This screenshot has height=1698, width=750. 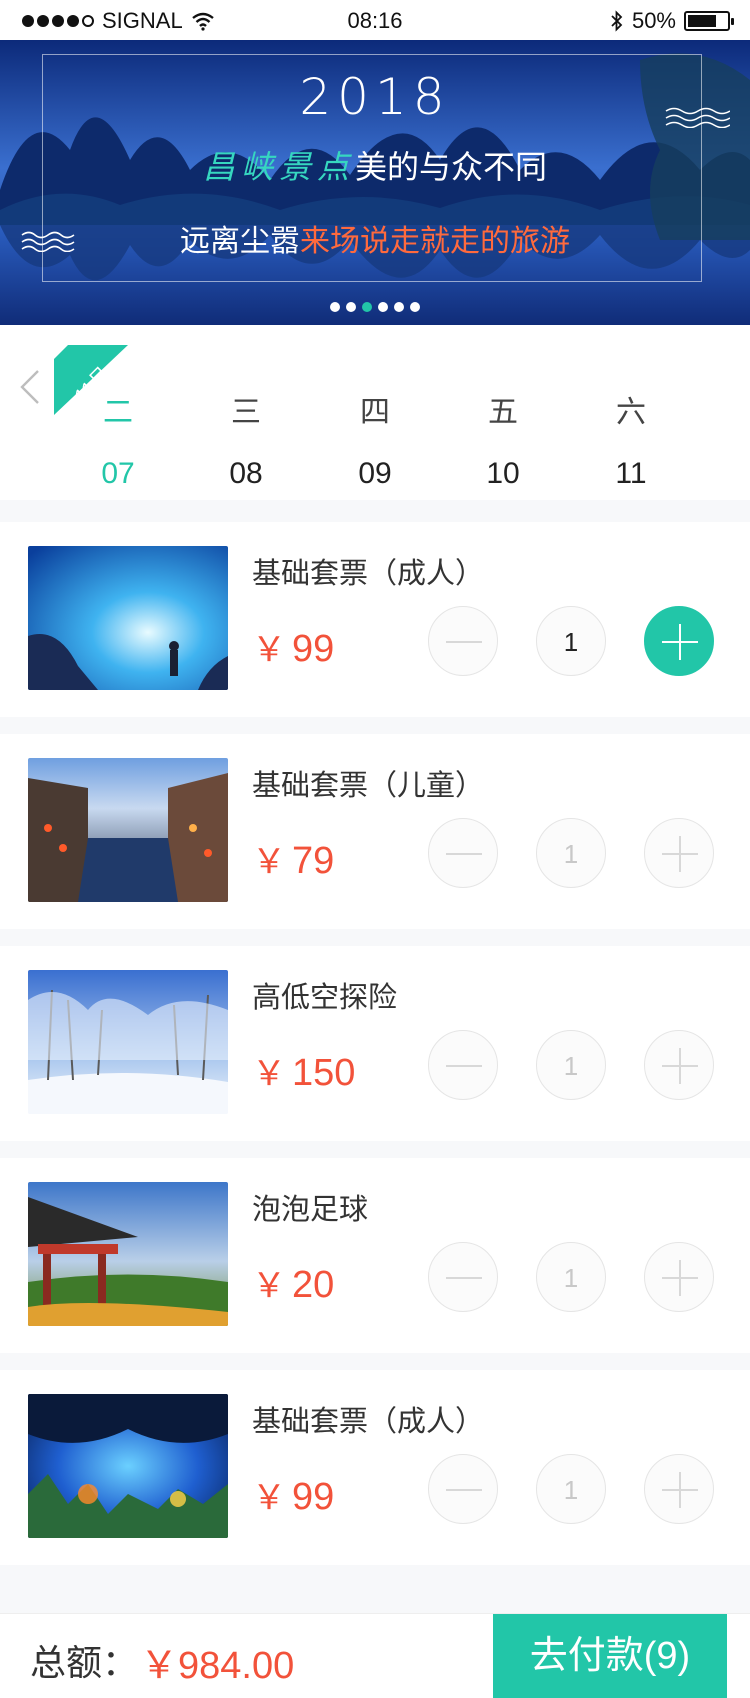 I want to click on date-label: 11, so click(x=631, y=473).